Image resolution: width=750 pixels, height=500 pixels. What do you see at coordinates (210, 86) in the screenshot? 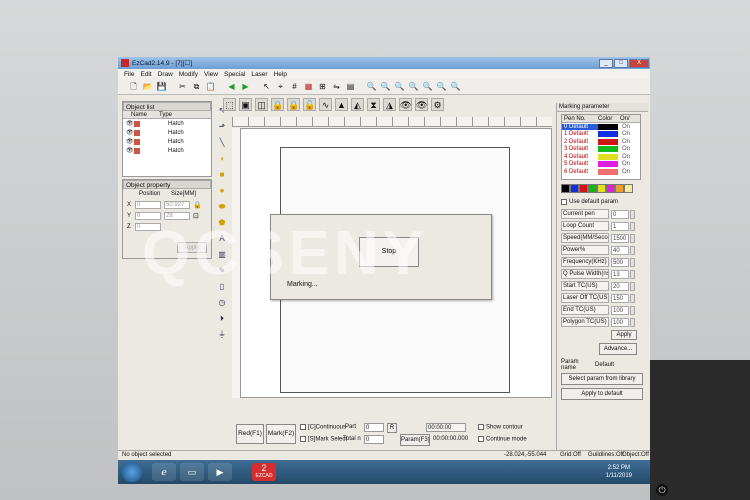
I see `paste-icon: 📋` at bounding box center [210, 86].